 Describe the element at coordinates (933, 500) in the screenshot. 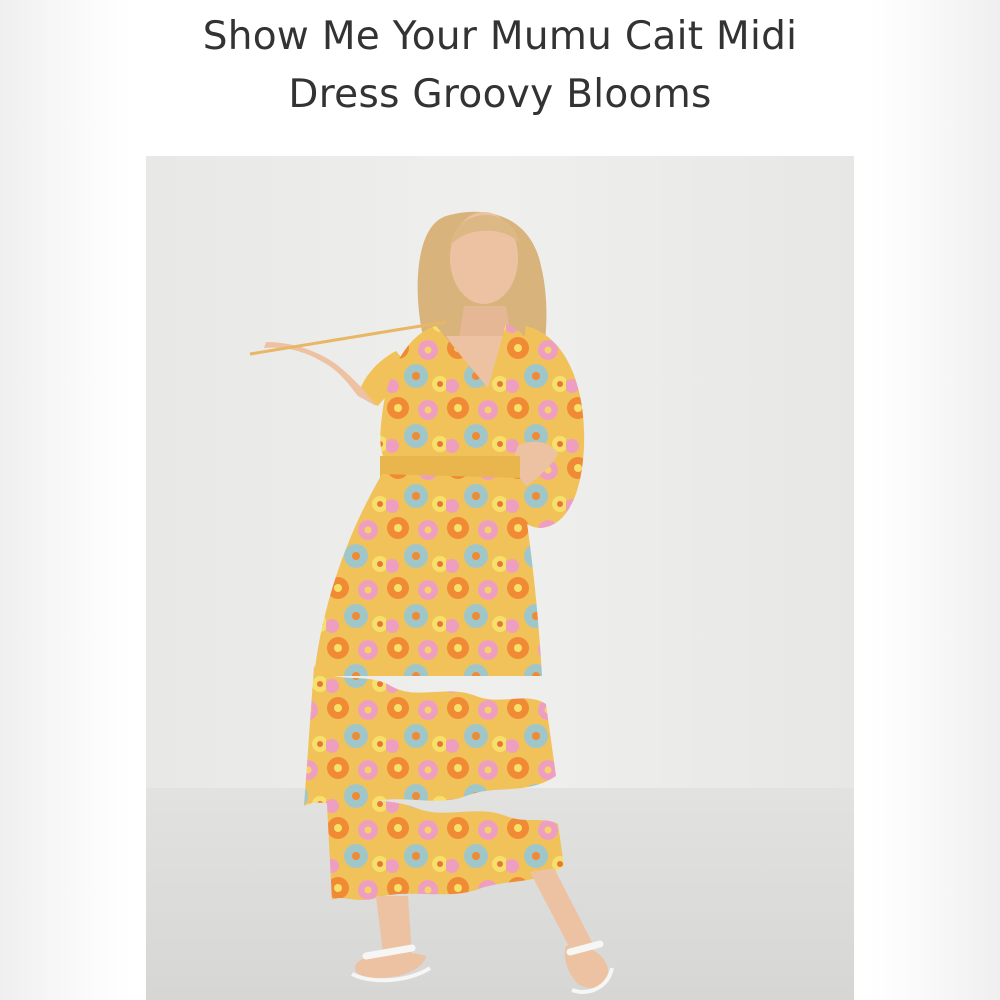

I see `right-backdrop` at that location.